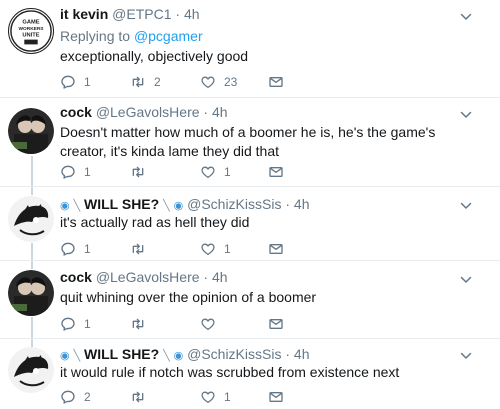 The height and width of the screenshot is (409, 500). Describe the element at coordinates (84, 14) in the screenshot. I see `display-name: it kevin` at that location.